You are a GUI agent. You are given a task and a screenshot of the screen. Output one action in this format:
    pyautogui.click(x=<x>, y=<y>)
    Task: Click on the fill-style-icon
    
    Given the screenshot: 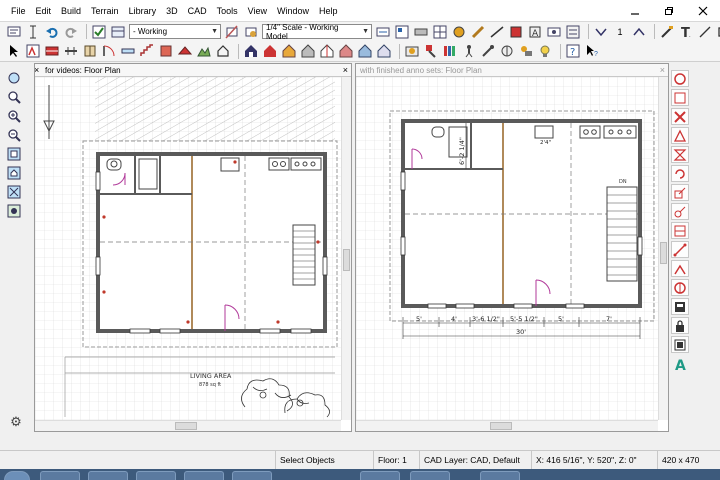 What is the action you would take?
    pyautogui.click(x=516, y=32)
    